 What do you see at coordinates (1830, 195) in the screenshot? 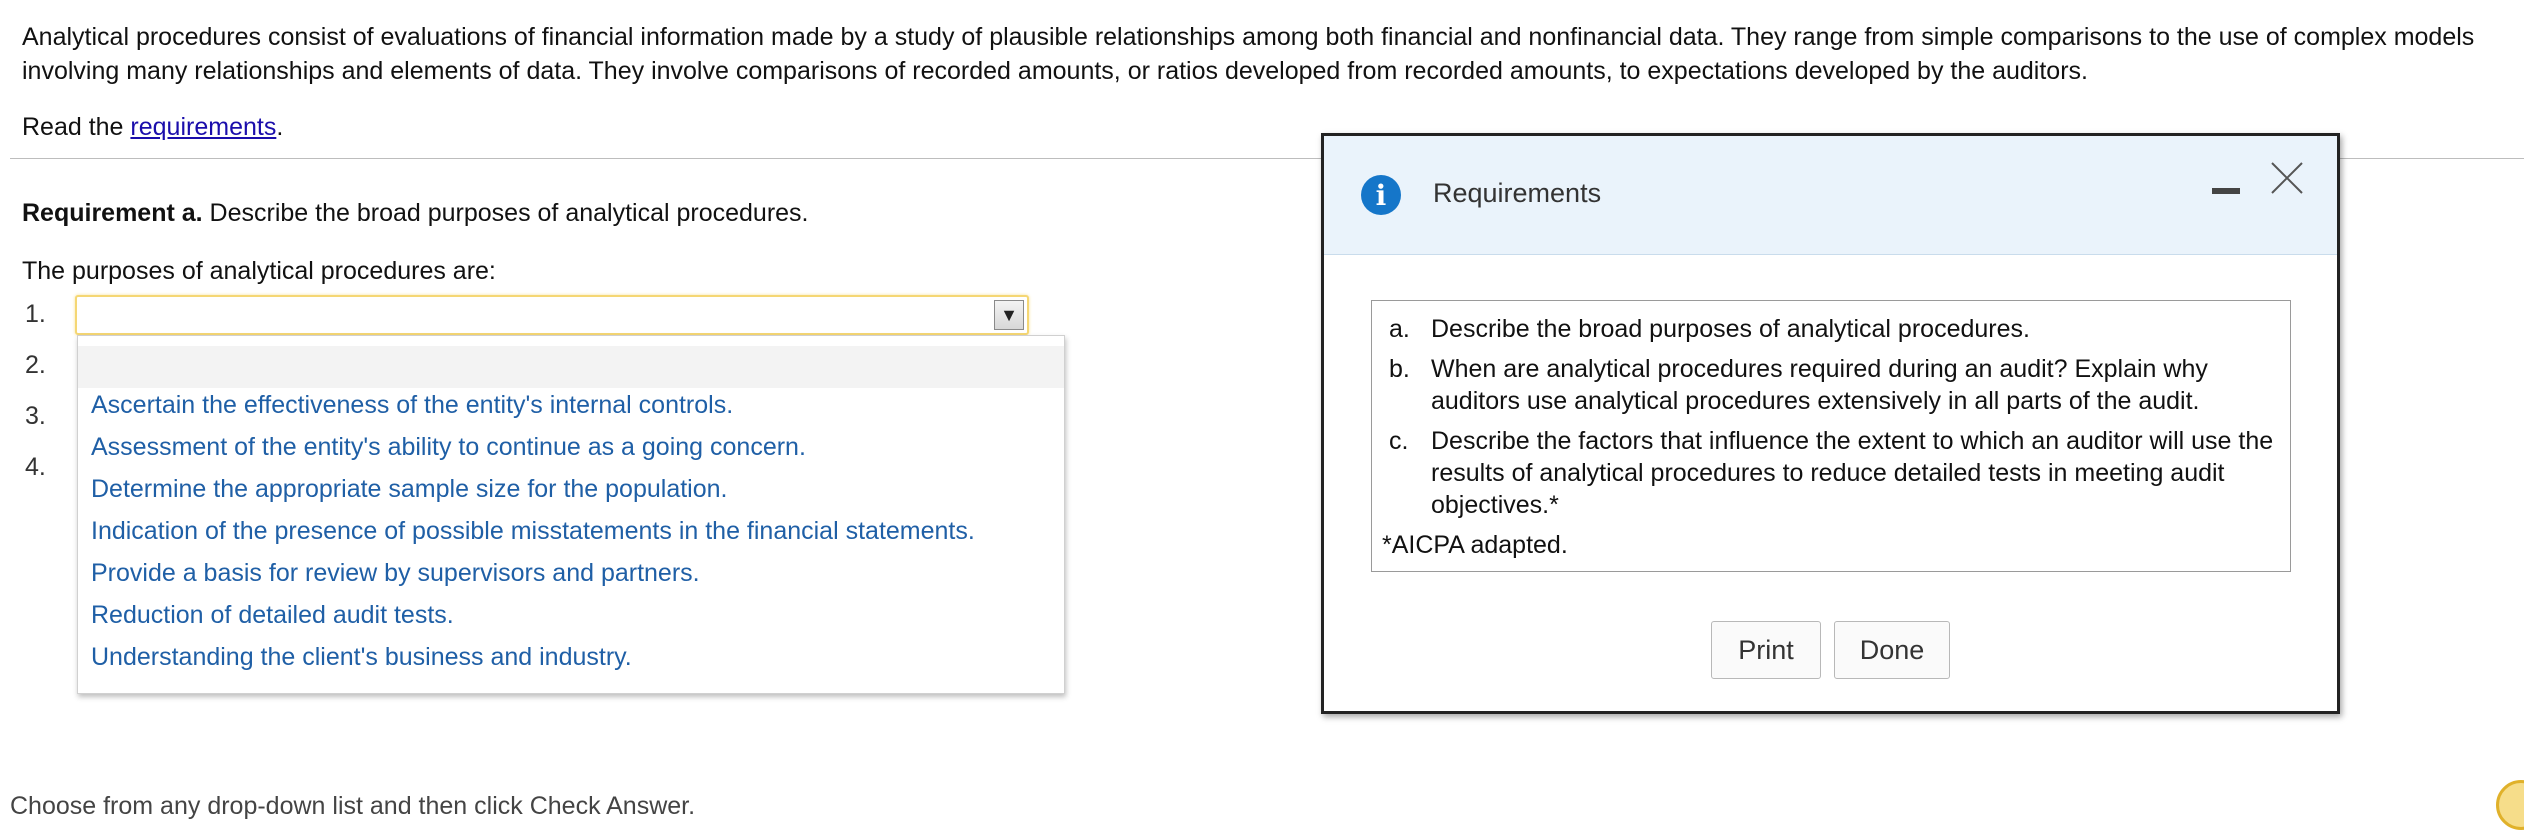
I see `dialog-header: i Requirements` at bounding box center [1830, 195].